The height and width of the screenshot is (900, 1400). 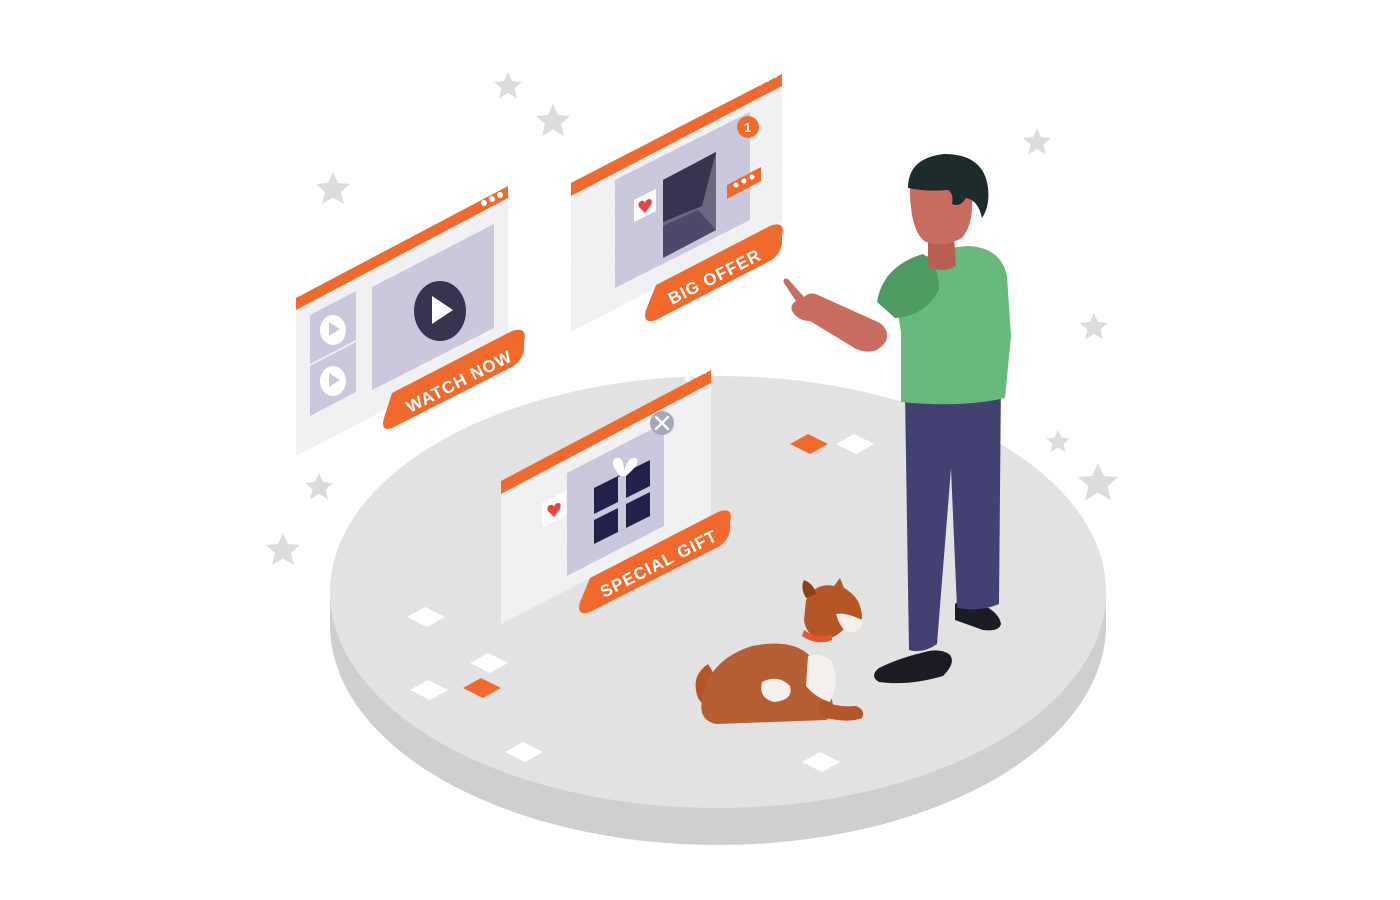 What do you see at coordinates (677, 202) in the screenshot?
I see `big-offer-card: 1 BIG OFFER` at bounding box center [677, 202].